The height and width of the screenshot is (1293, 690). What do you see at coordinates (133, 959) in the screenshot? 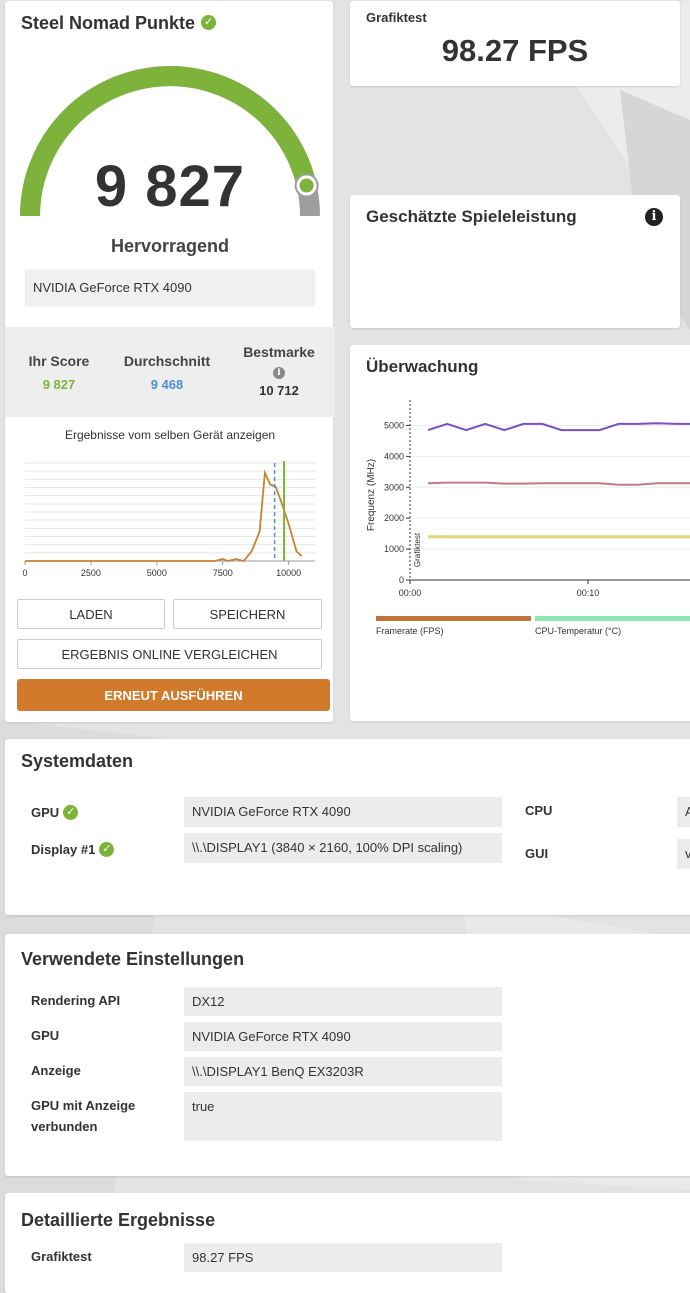
I see `settings-title: Verwendete Einstellungen` at bounding box center [133, 959].